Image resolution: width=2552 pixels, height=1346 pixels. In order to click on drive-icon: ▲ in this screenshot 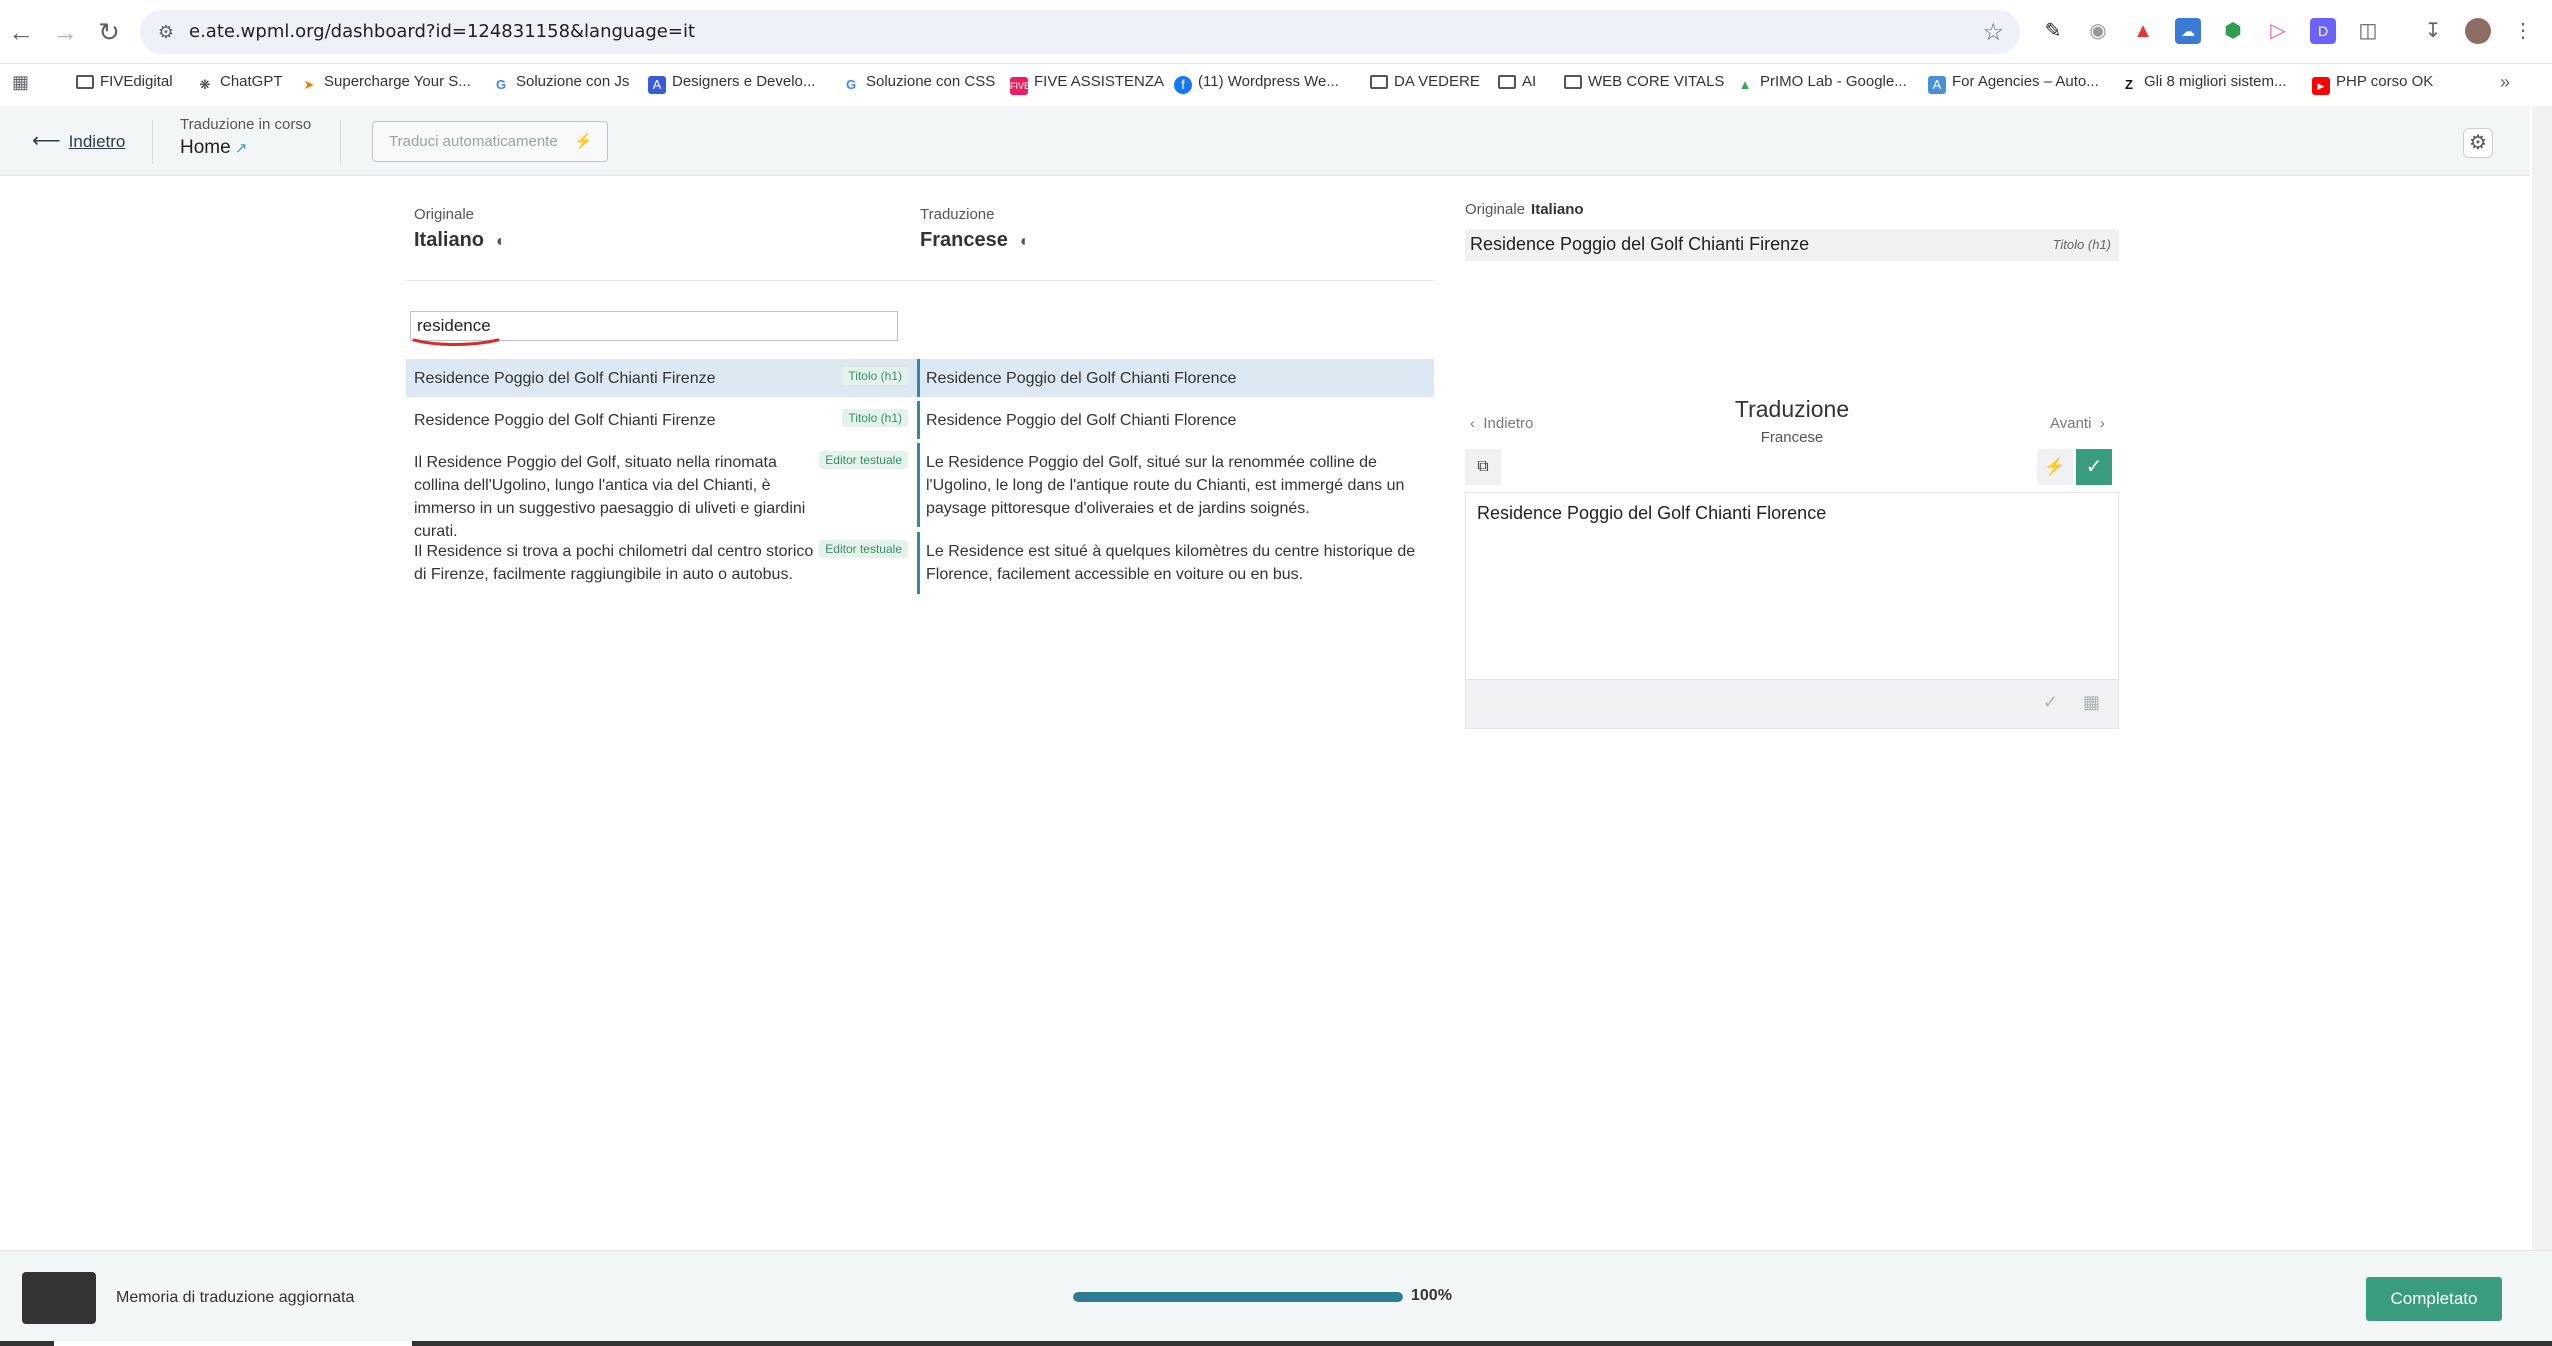, I will do `click(1745, 84)`.